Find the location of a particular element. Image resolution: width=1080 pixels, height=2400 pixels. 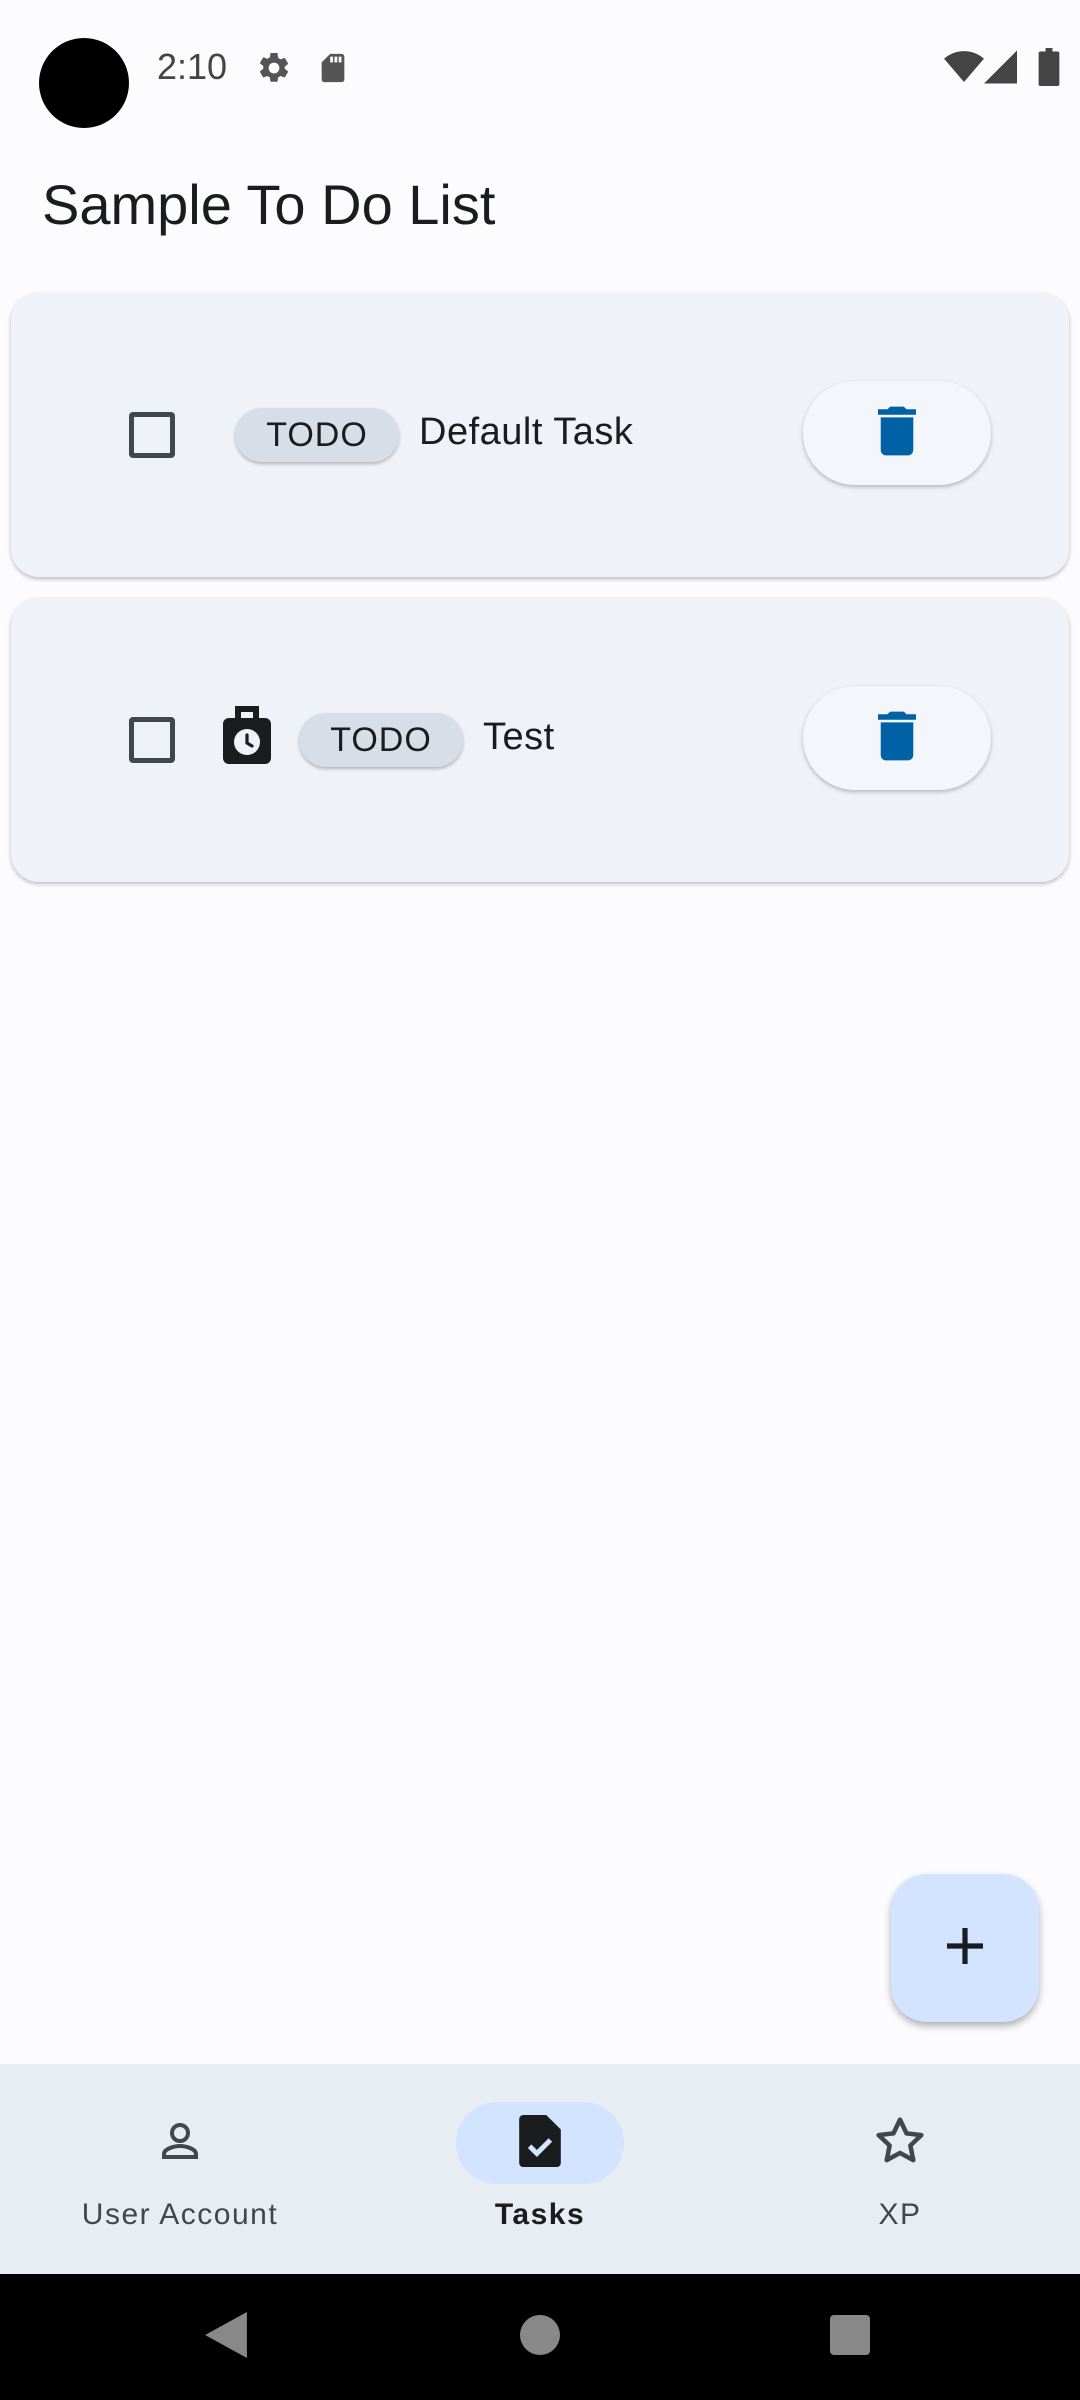

recents-icon is located at coordinates (850, 2337).